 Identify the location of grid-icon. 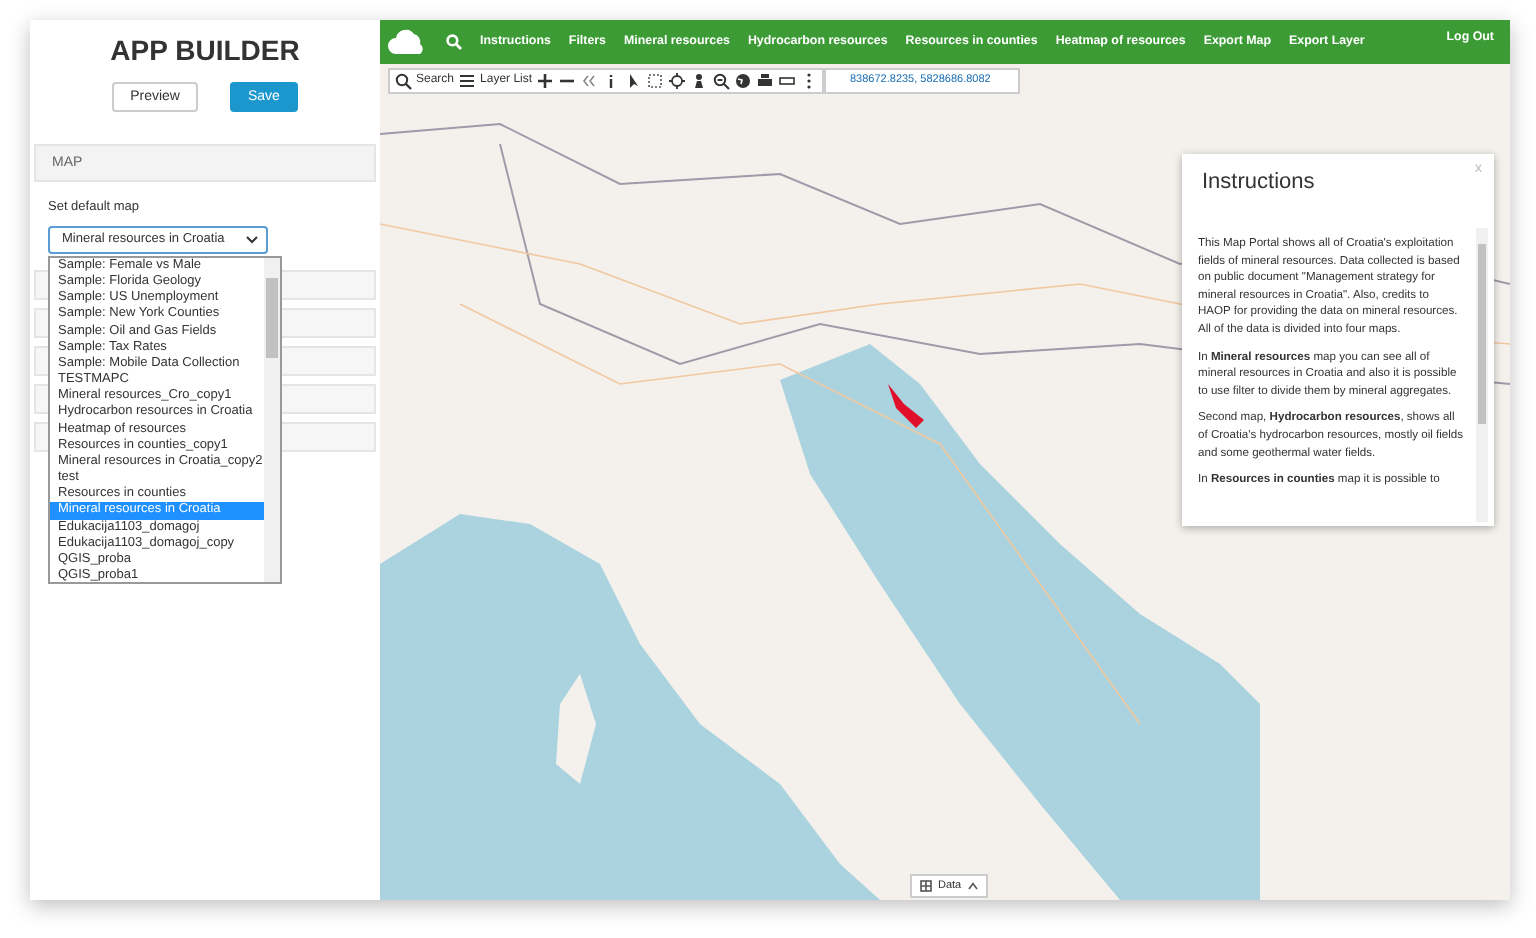
(926, 885).